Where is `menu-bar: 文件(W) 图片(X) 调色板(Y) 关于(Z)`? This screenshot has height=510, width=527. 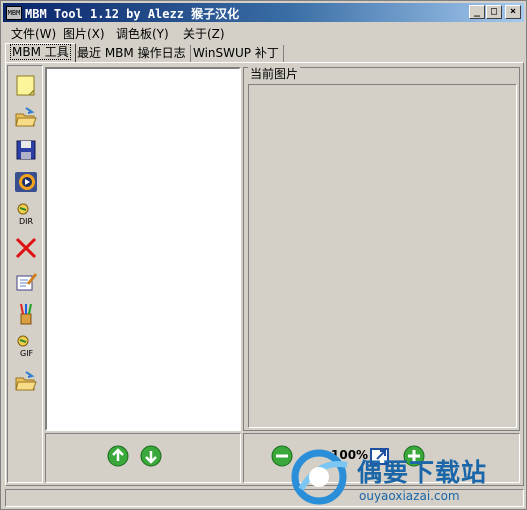
menu-bar: 文件(W) 图片(X) 调色板(Y) 关于(Z) is located at coordinates (263, 32).